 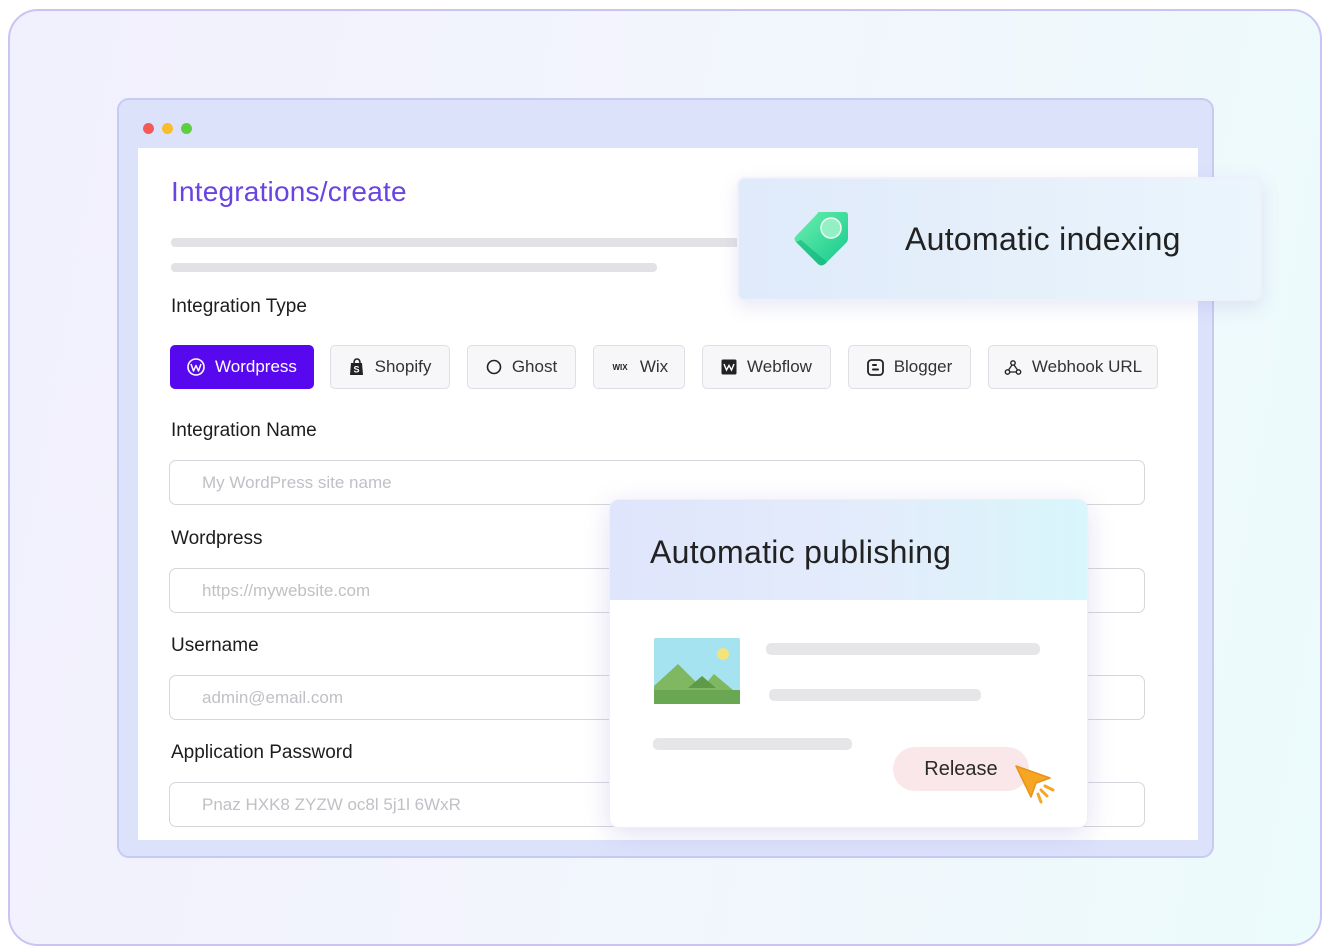 I want to click on wordpress-icon, so click(x=196, y=367).